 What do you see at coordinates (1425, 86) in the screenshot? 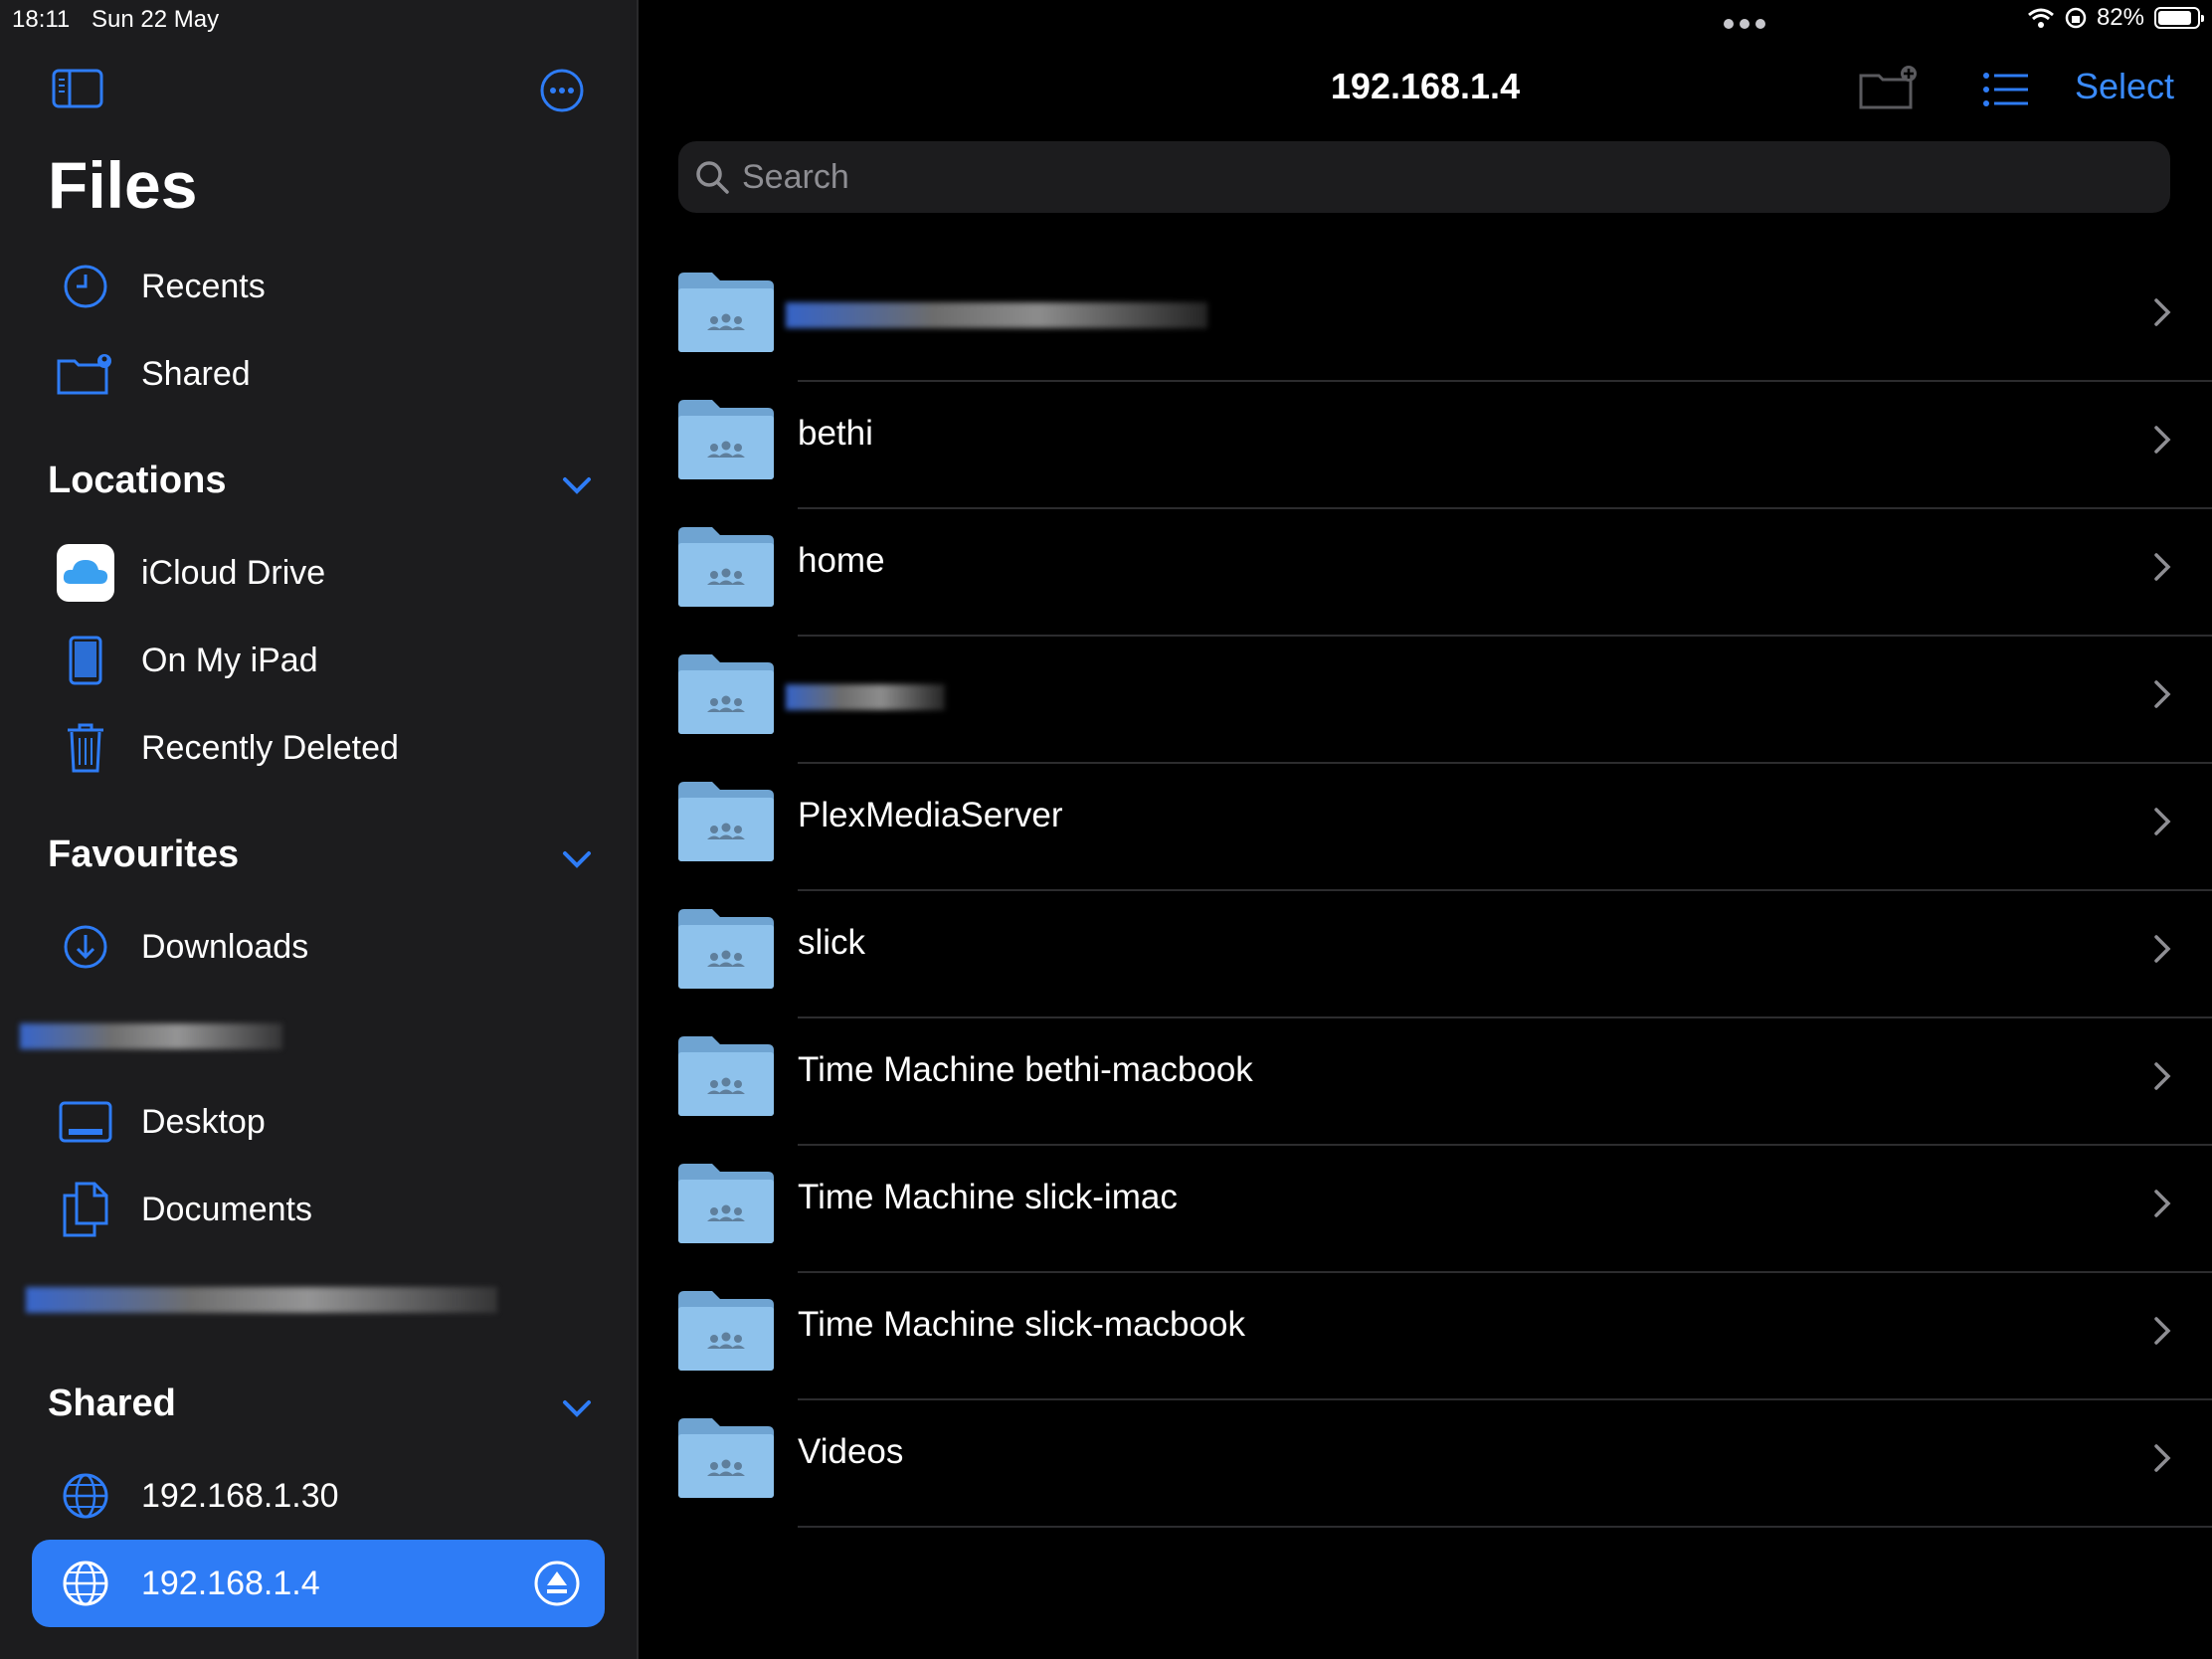
I see `location-title: 192.168.1.4` at bounding box center [1425, 86].